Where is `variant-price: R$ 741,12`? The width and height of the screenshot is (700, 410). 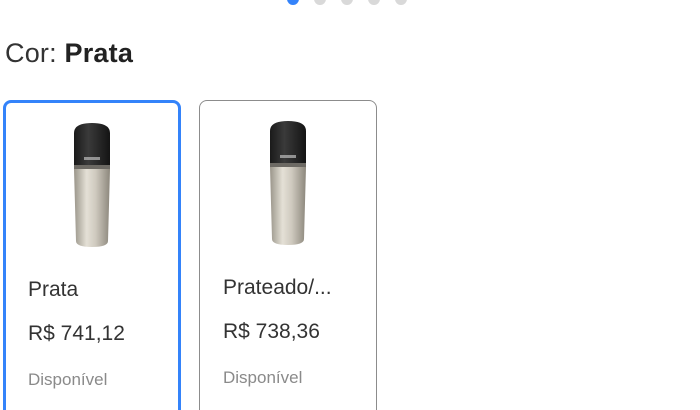
variant-price: R$ 741,12 is located at coordinates (76, 333).